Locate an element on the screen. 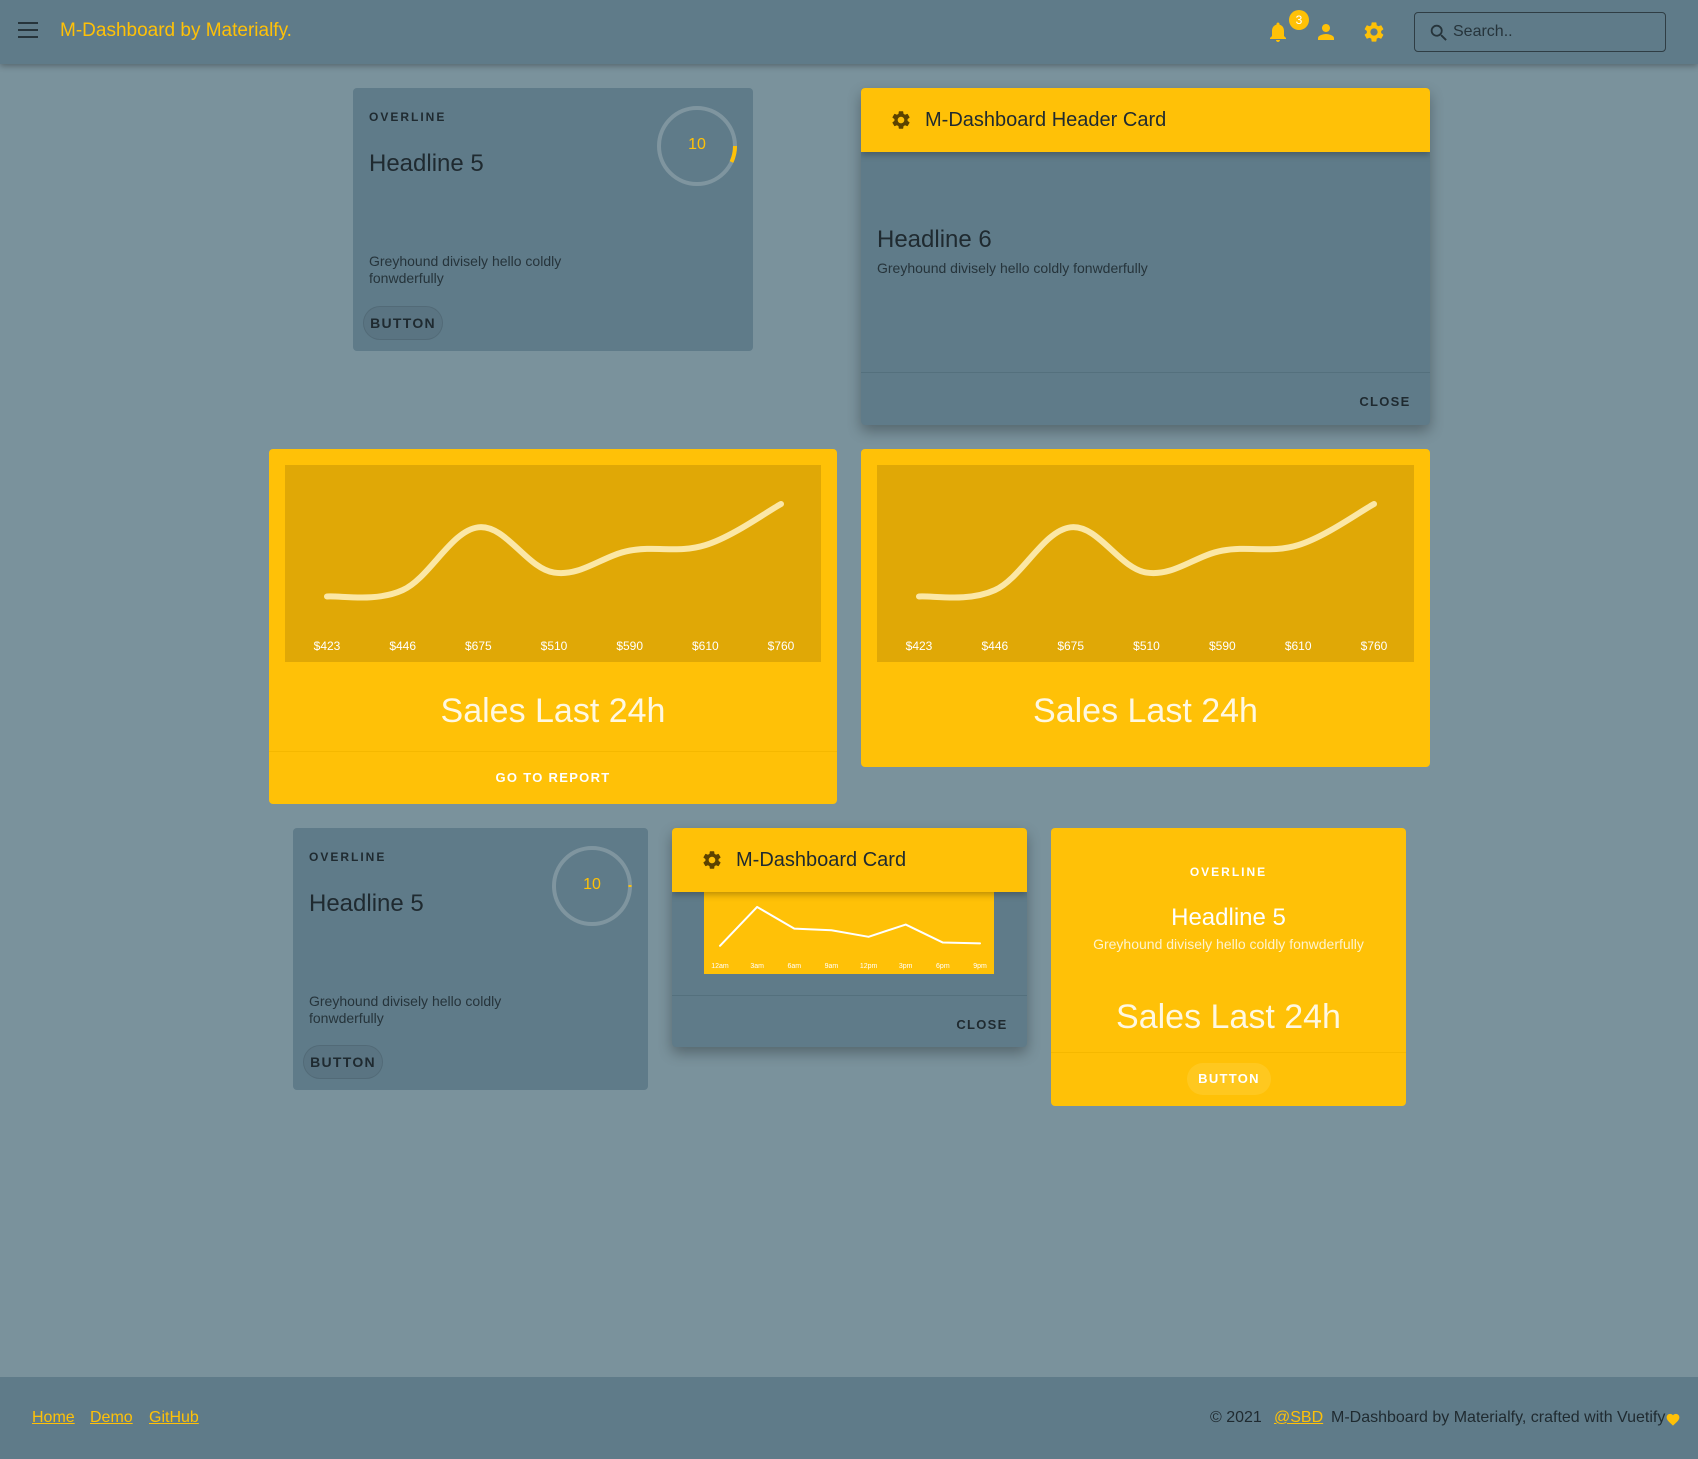  tick-label: 3am is located at coordinates (757, 966).